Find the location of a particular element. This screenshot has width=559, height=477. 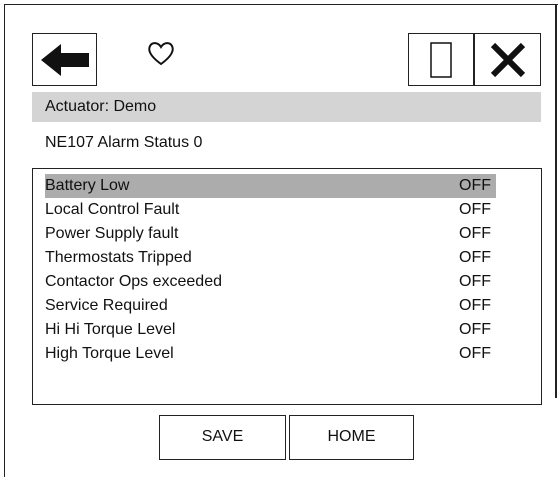

close-button is located at coordinates (507, 59).